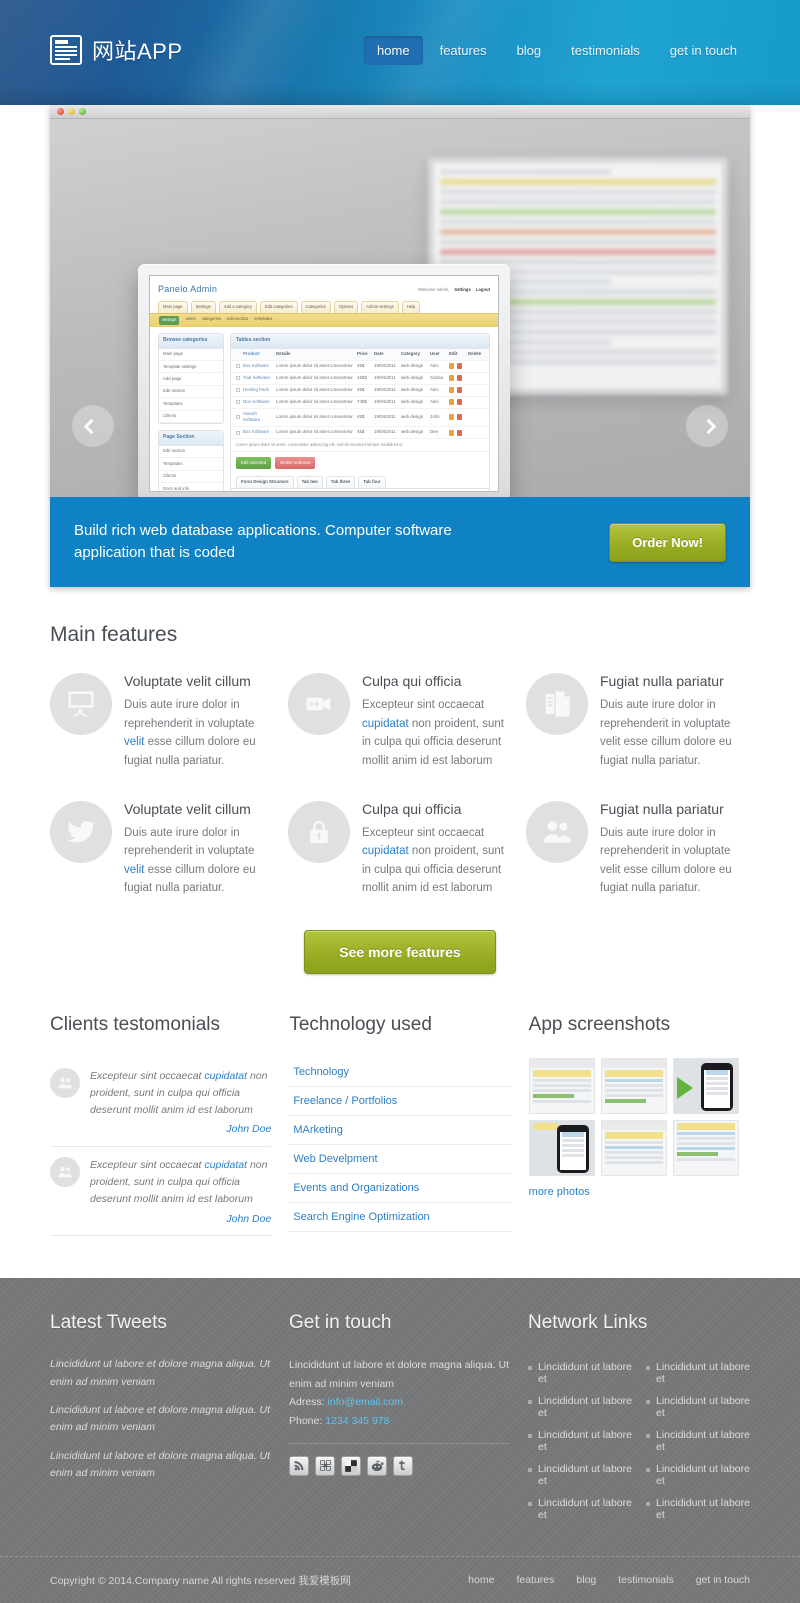 This screenshot has width=800, height=1603. I want to click on close-icon, so click(60, 111).